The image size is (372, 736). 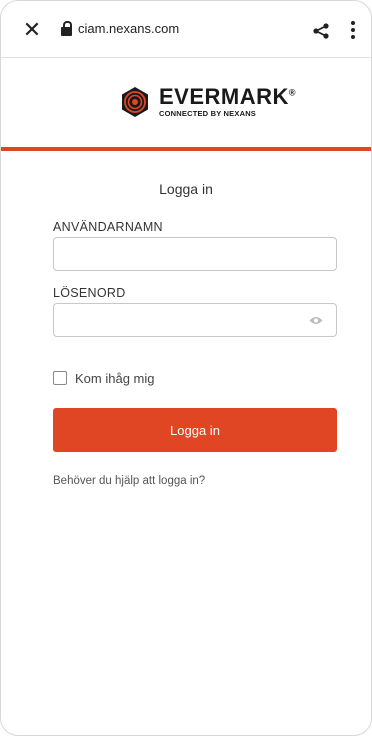 What do you see at coordinates (316, 320) in the screenshot?
I see `show-password-icon` at bounding box center [316, 320].